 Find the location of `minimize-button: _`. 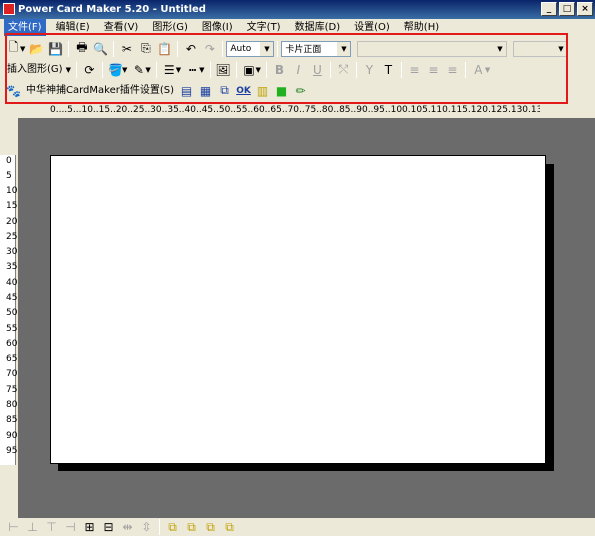

minimize-button: _ is located at coordinates (549, 9).